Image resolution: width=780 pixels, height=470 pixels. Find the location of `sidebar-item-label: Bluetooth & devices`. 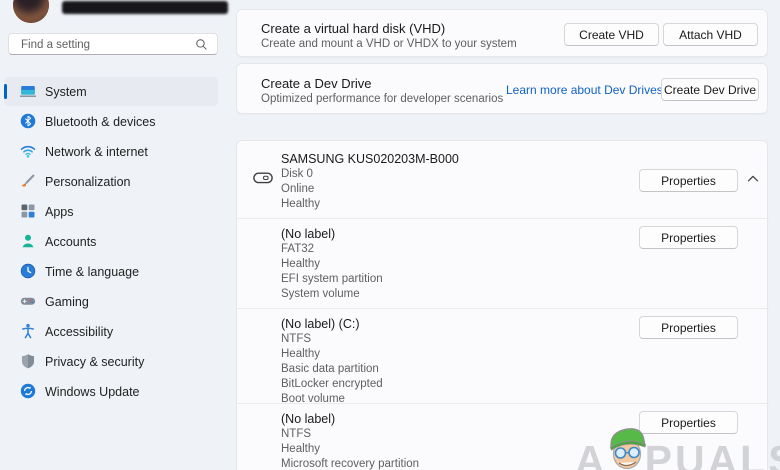

sidebar-item-label: Bluetooth & devices is located at coordinates (100, 122).